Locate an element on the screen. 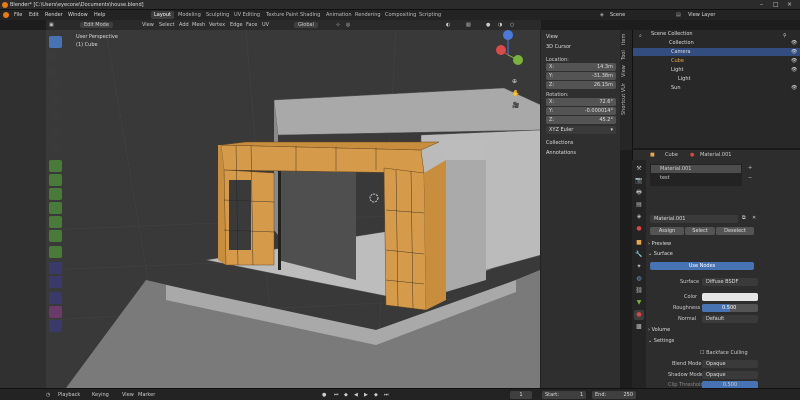  delete-material-icon: ✕ is located at coordinates (754, 218).